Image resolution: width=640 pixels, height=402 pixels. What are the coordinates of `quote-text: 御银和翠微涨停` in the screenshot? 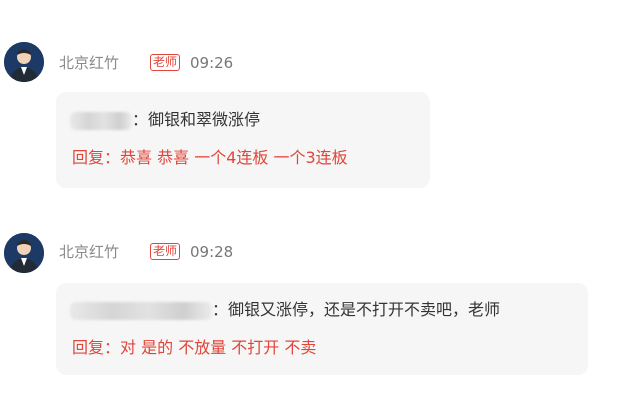 It's located at (204, 119).